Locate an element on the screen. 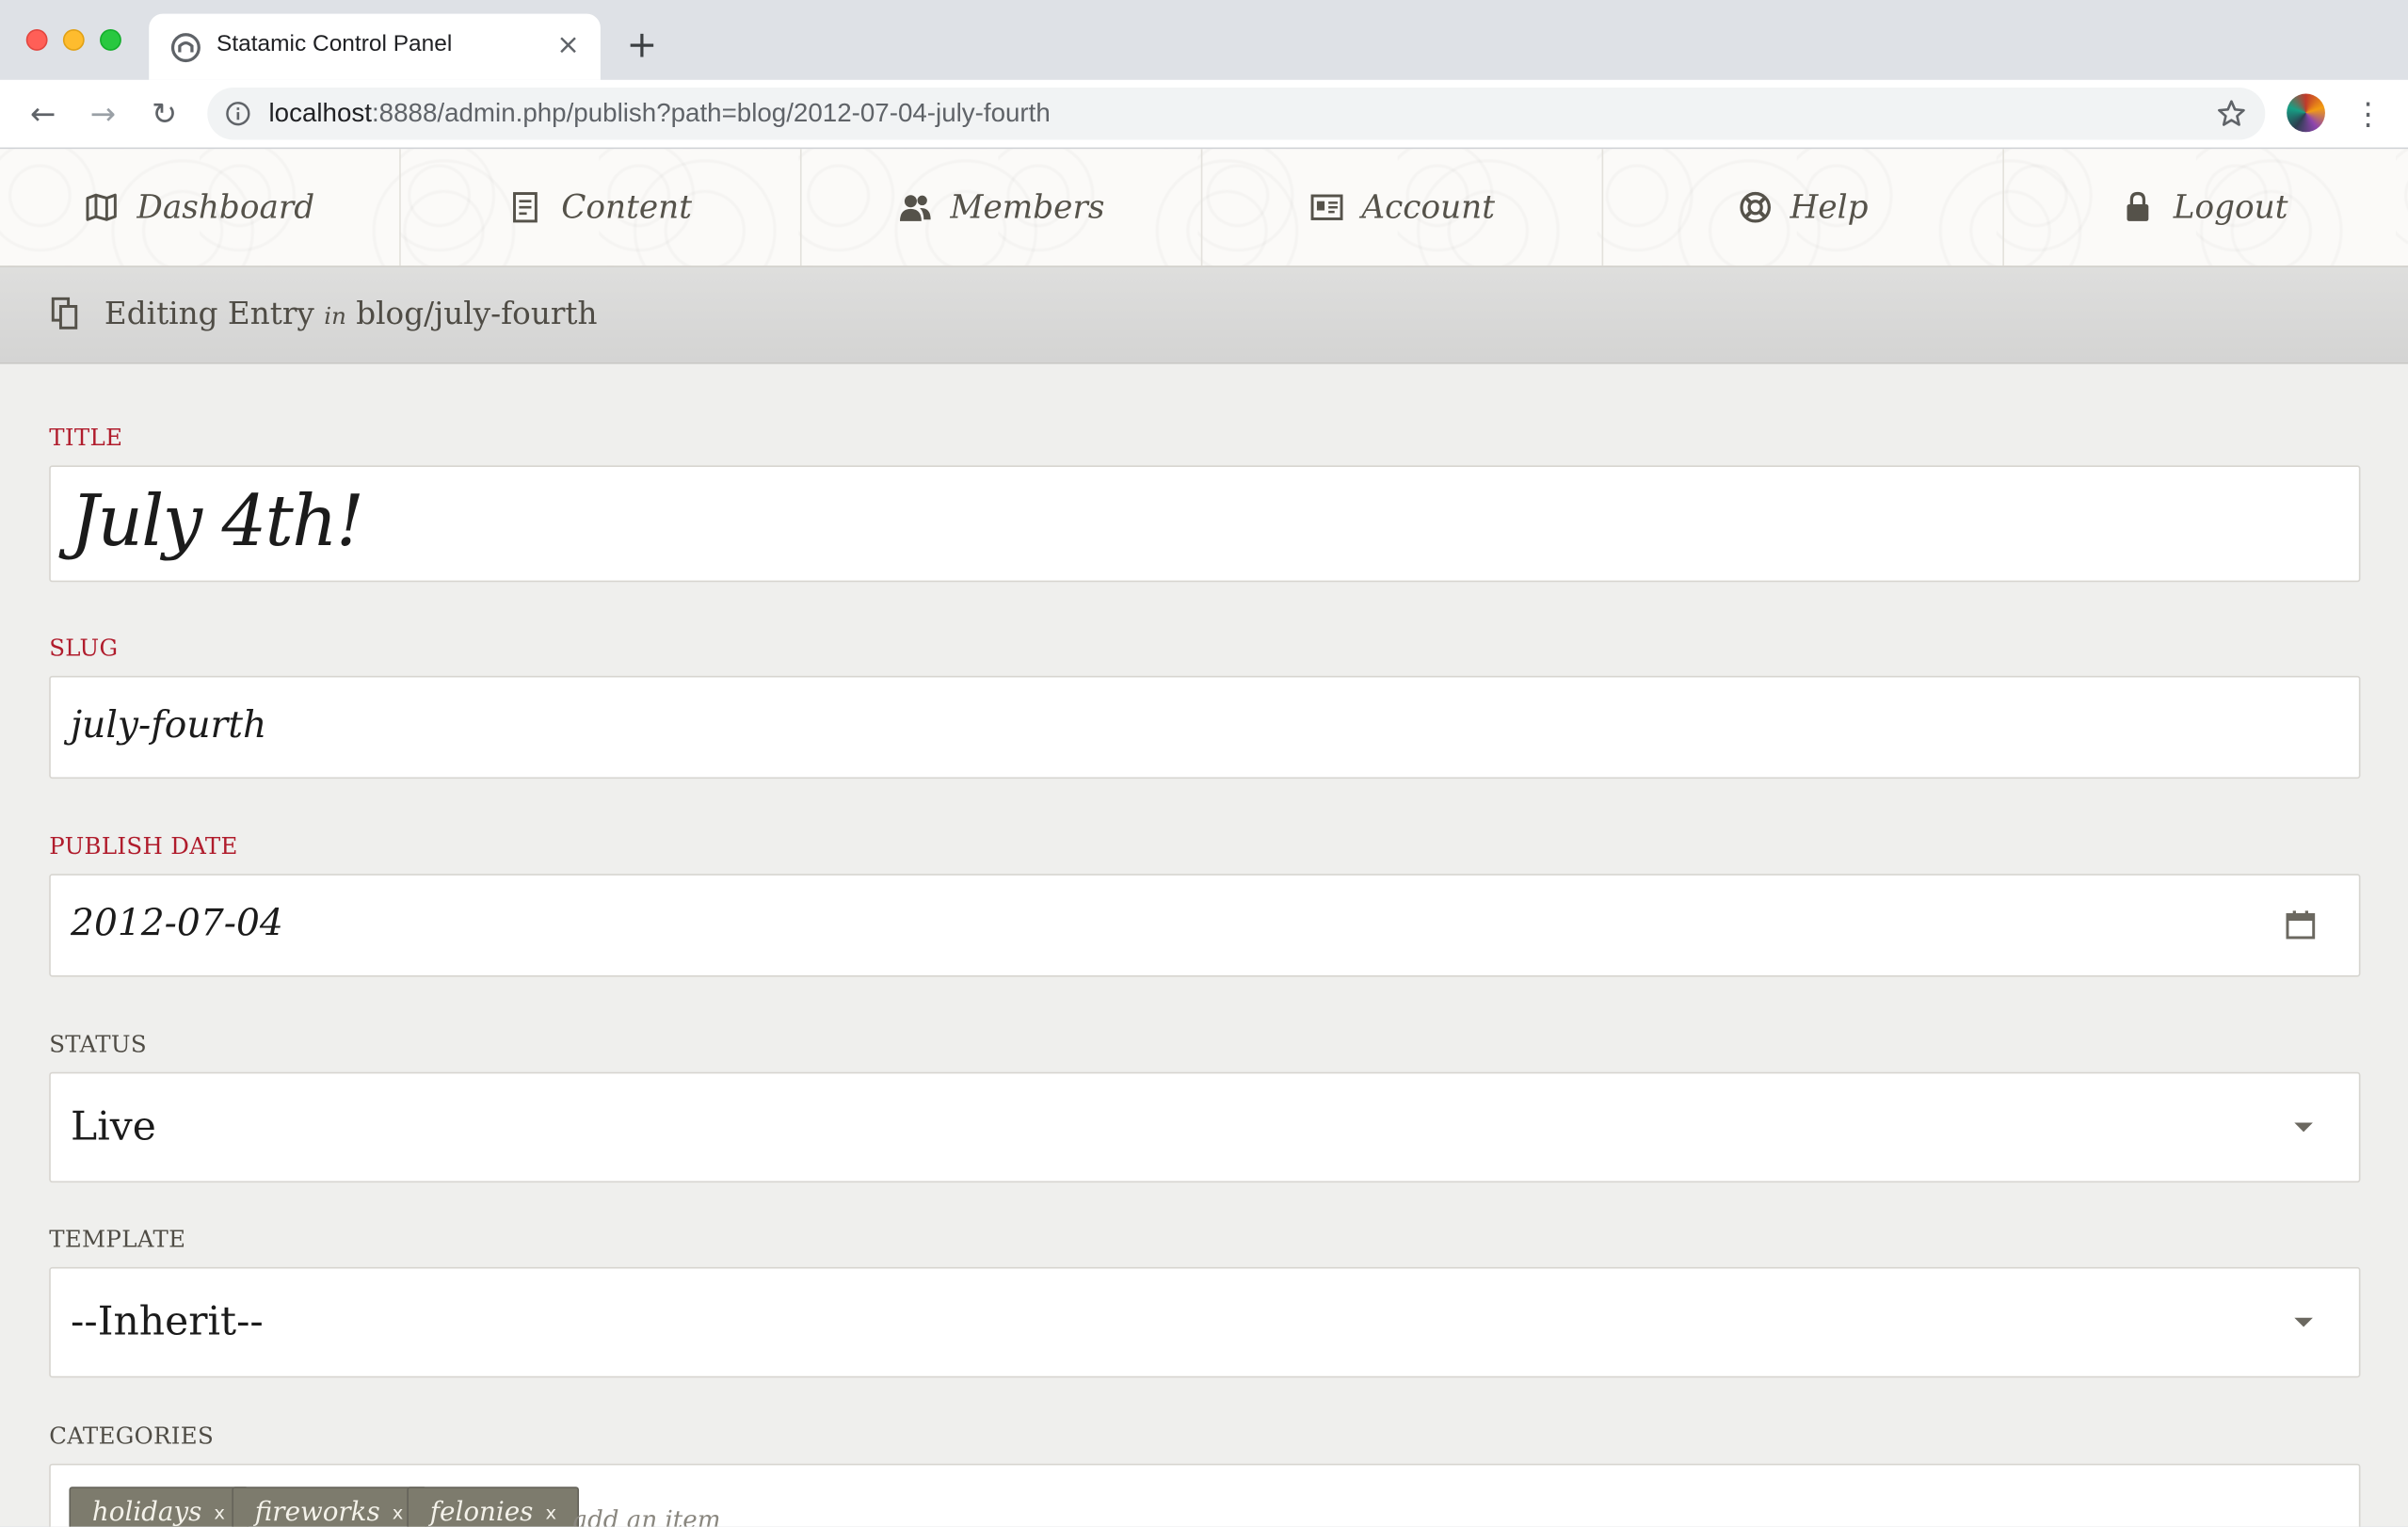 The image size is (2408, 1527). info-icon is located at coordinates (238, 114).